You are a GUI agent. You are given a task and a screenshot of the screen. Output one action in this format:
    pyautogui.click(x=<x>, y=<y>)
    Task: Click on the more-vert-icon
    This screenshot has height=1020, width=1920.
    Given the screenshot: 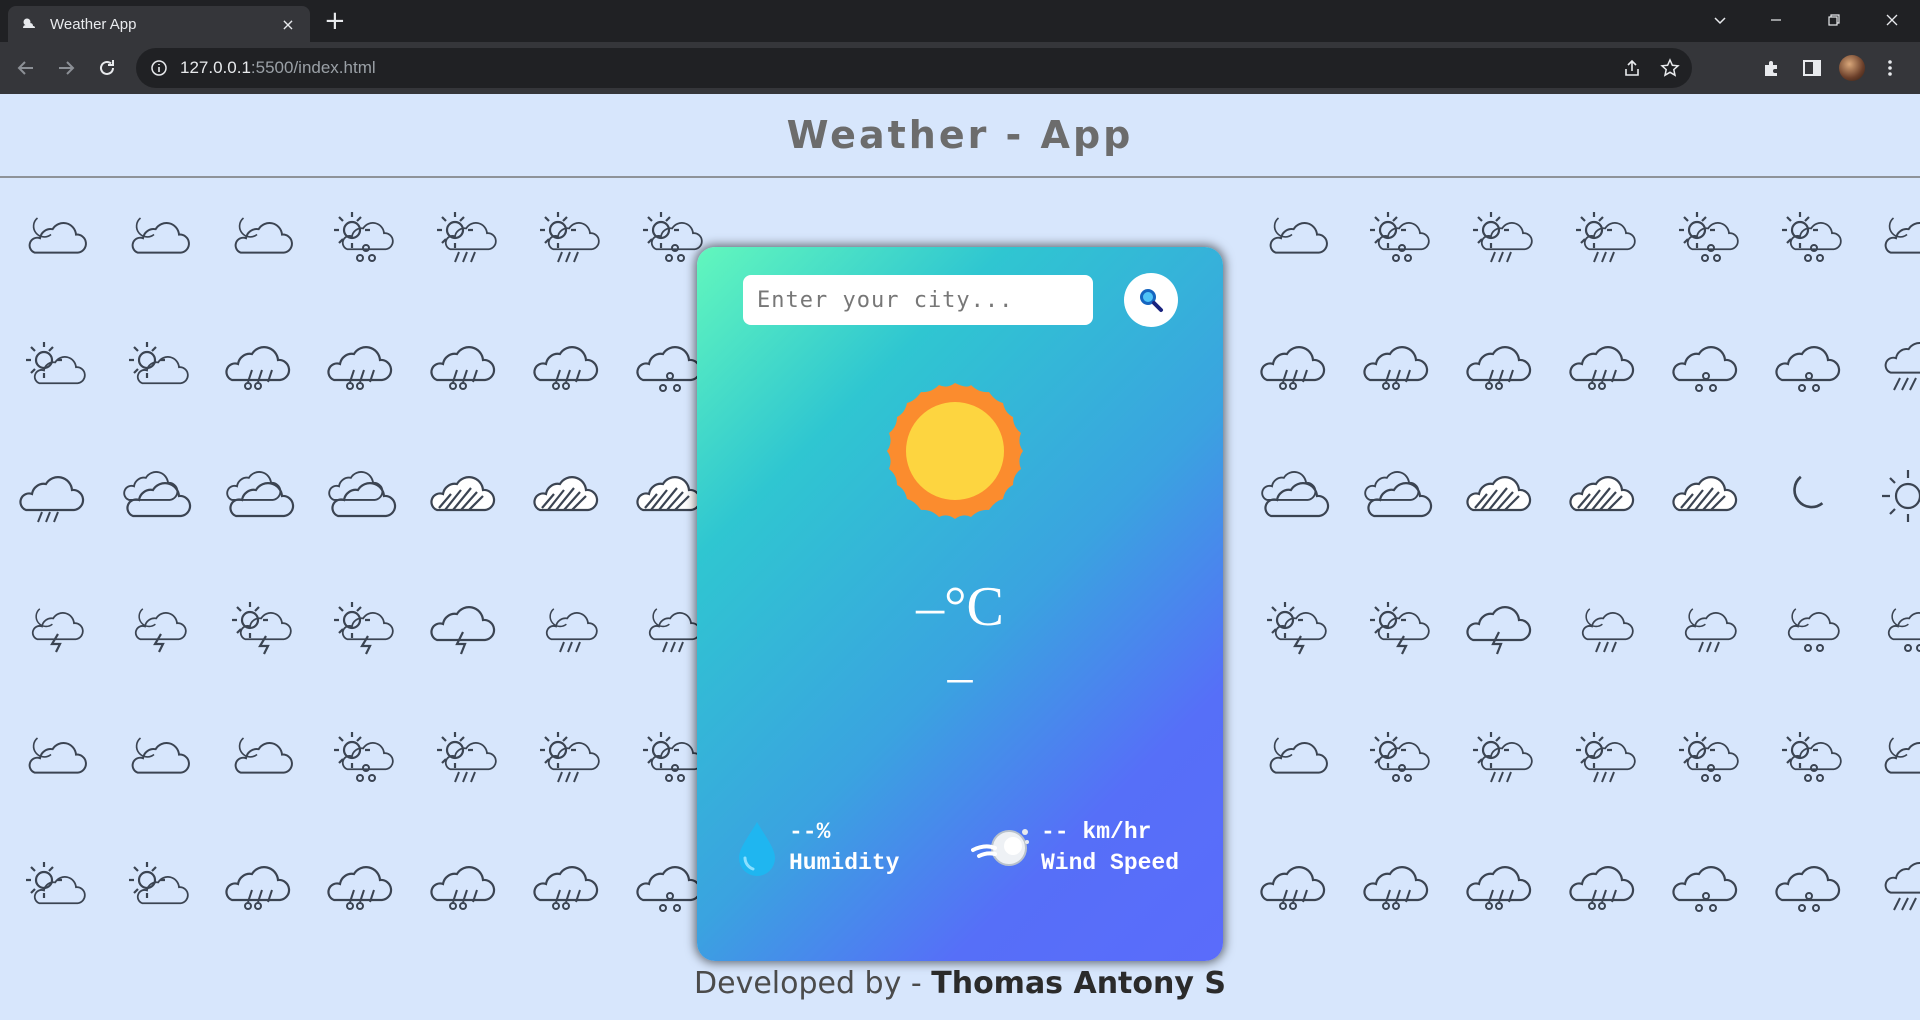 What is the action you would take?
    pyautogui.click(x=1890, y=68)
    